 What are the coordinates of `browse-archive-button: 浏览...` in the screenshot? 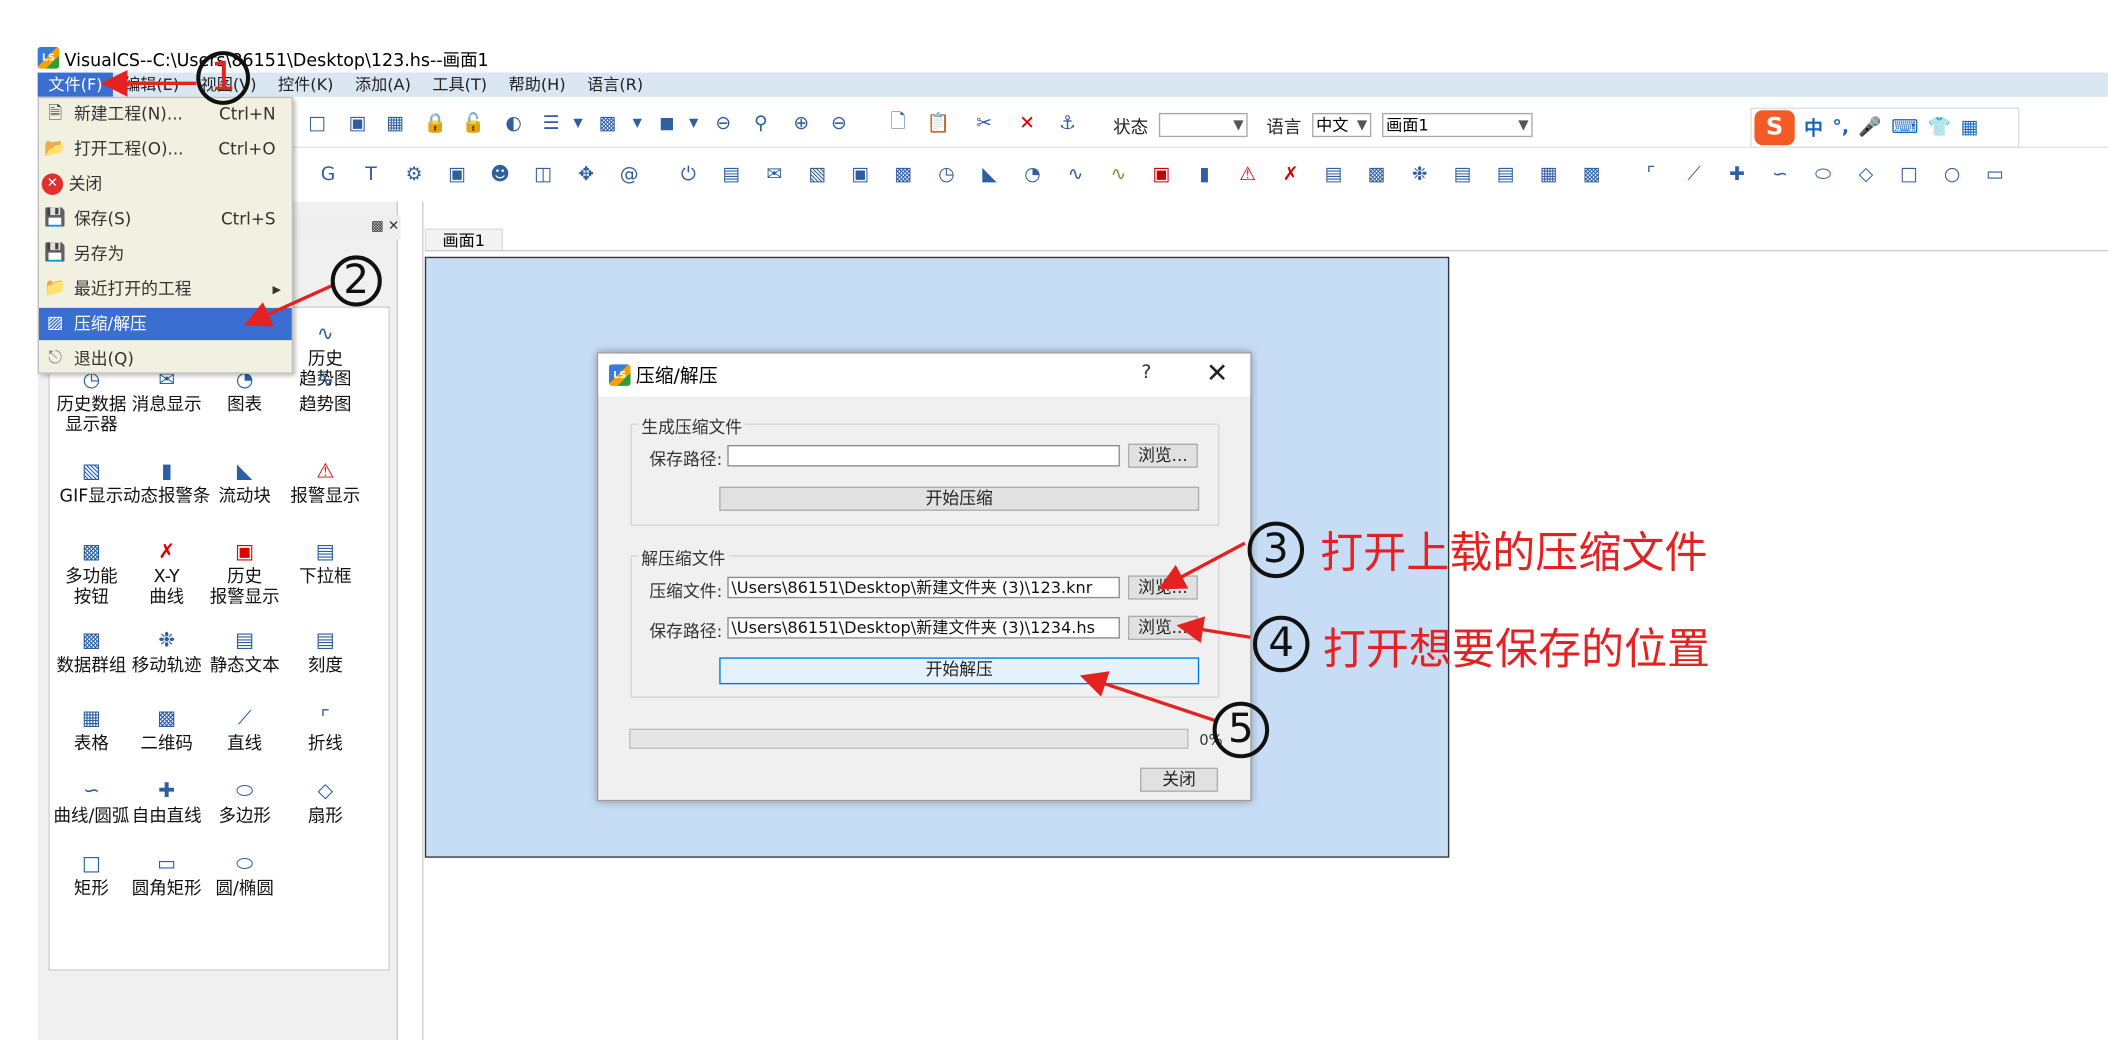 It's located at (1162, 587).